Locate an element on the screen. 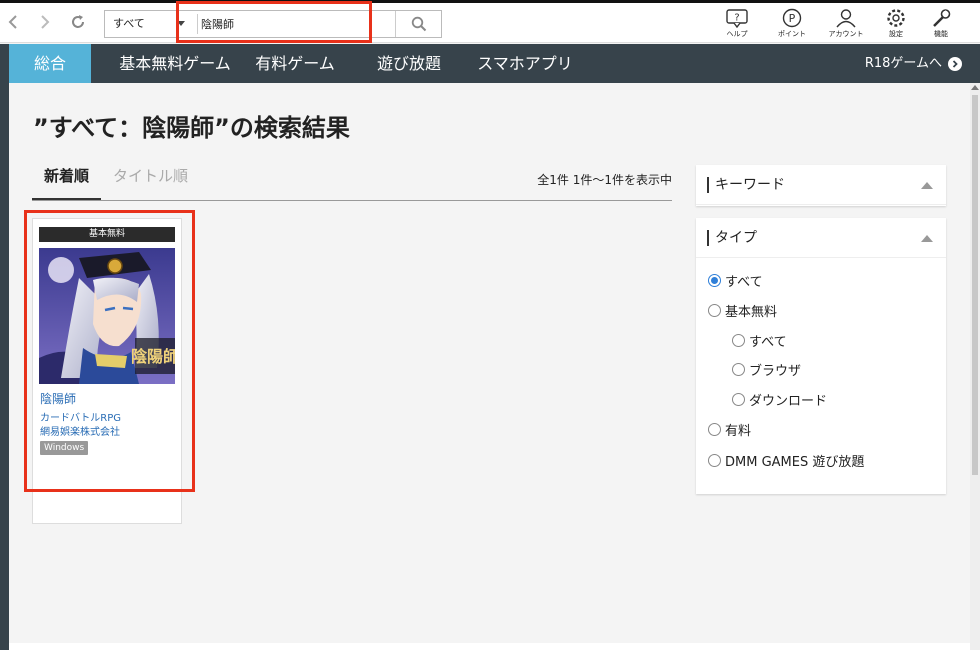 The image size is (980, 650). game-card: 基本無料 陰陽師 陰陽師 カードバトルRPG 網易娯楽株式会社 Windows is located at coordinates (107, 371).